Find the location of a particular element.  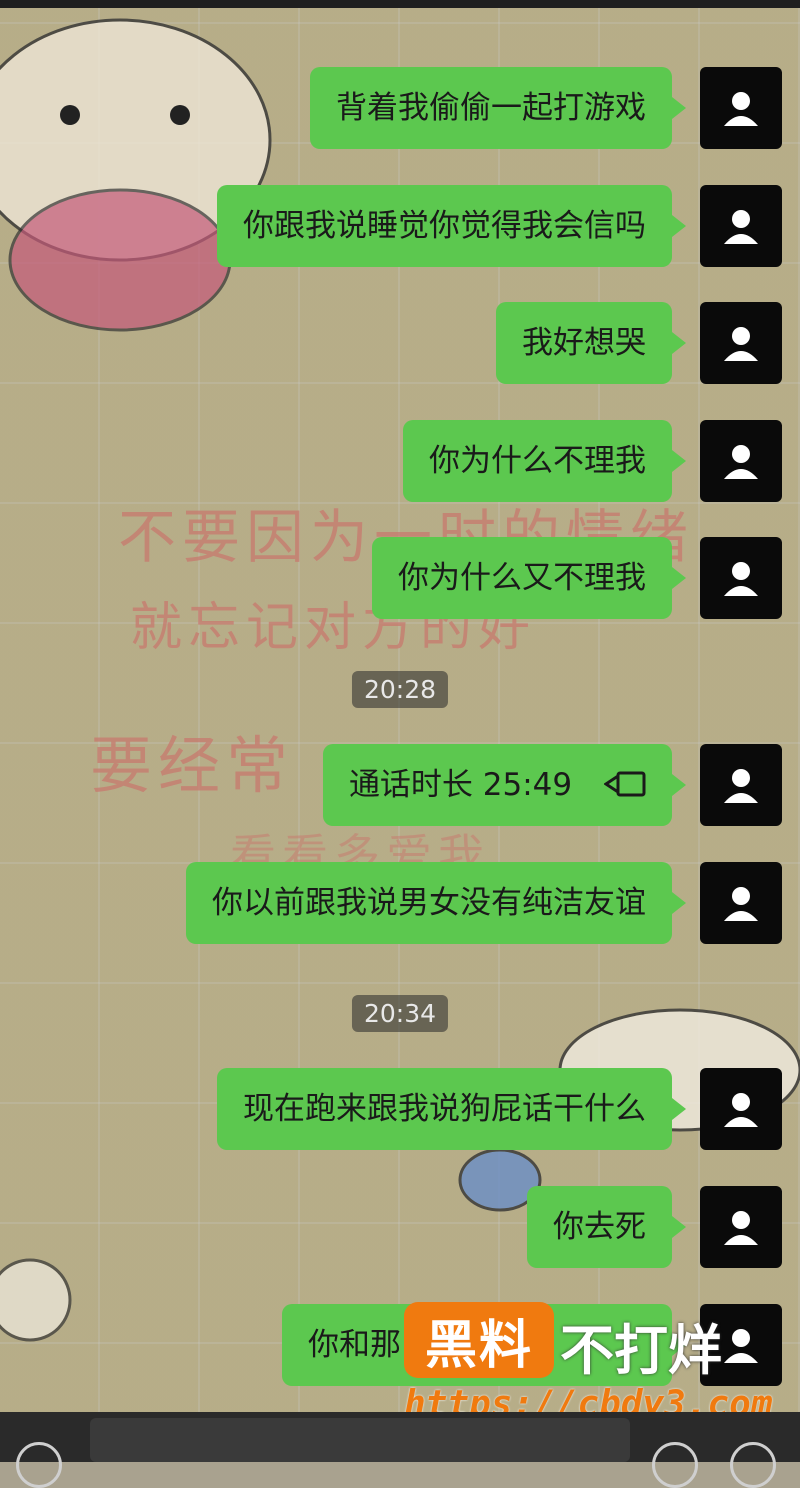

video-call-icon is located at coordinates (624, 787).